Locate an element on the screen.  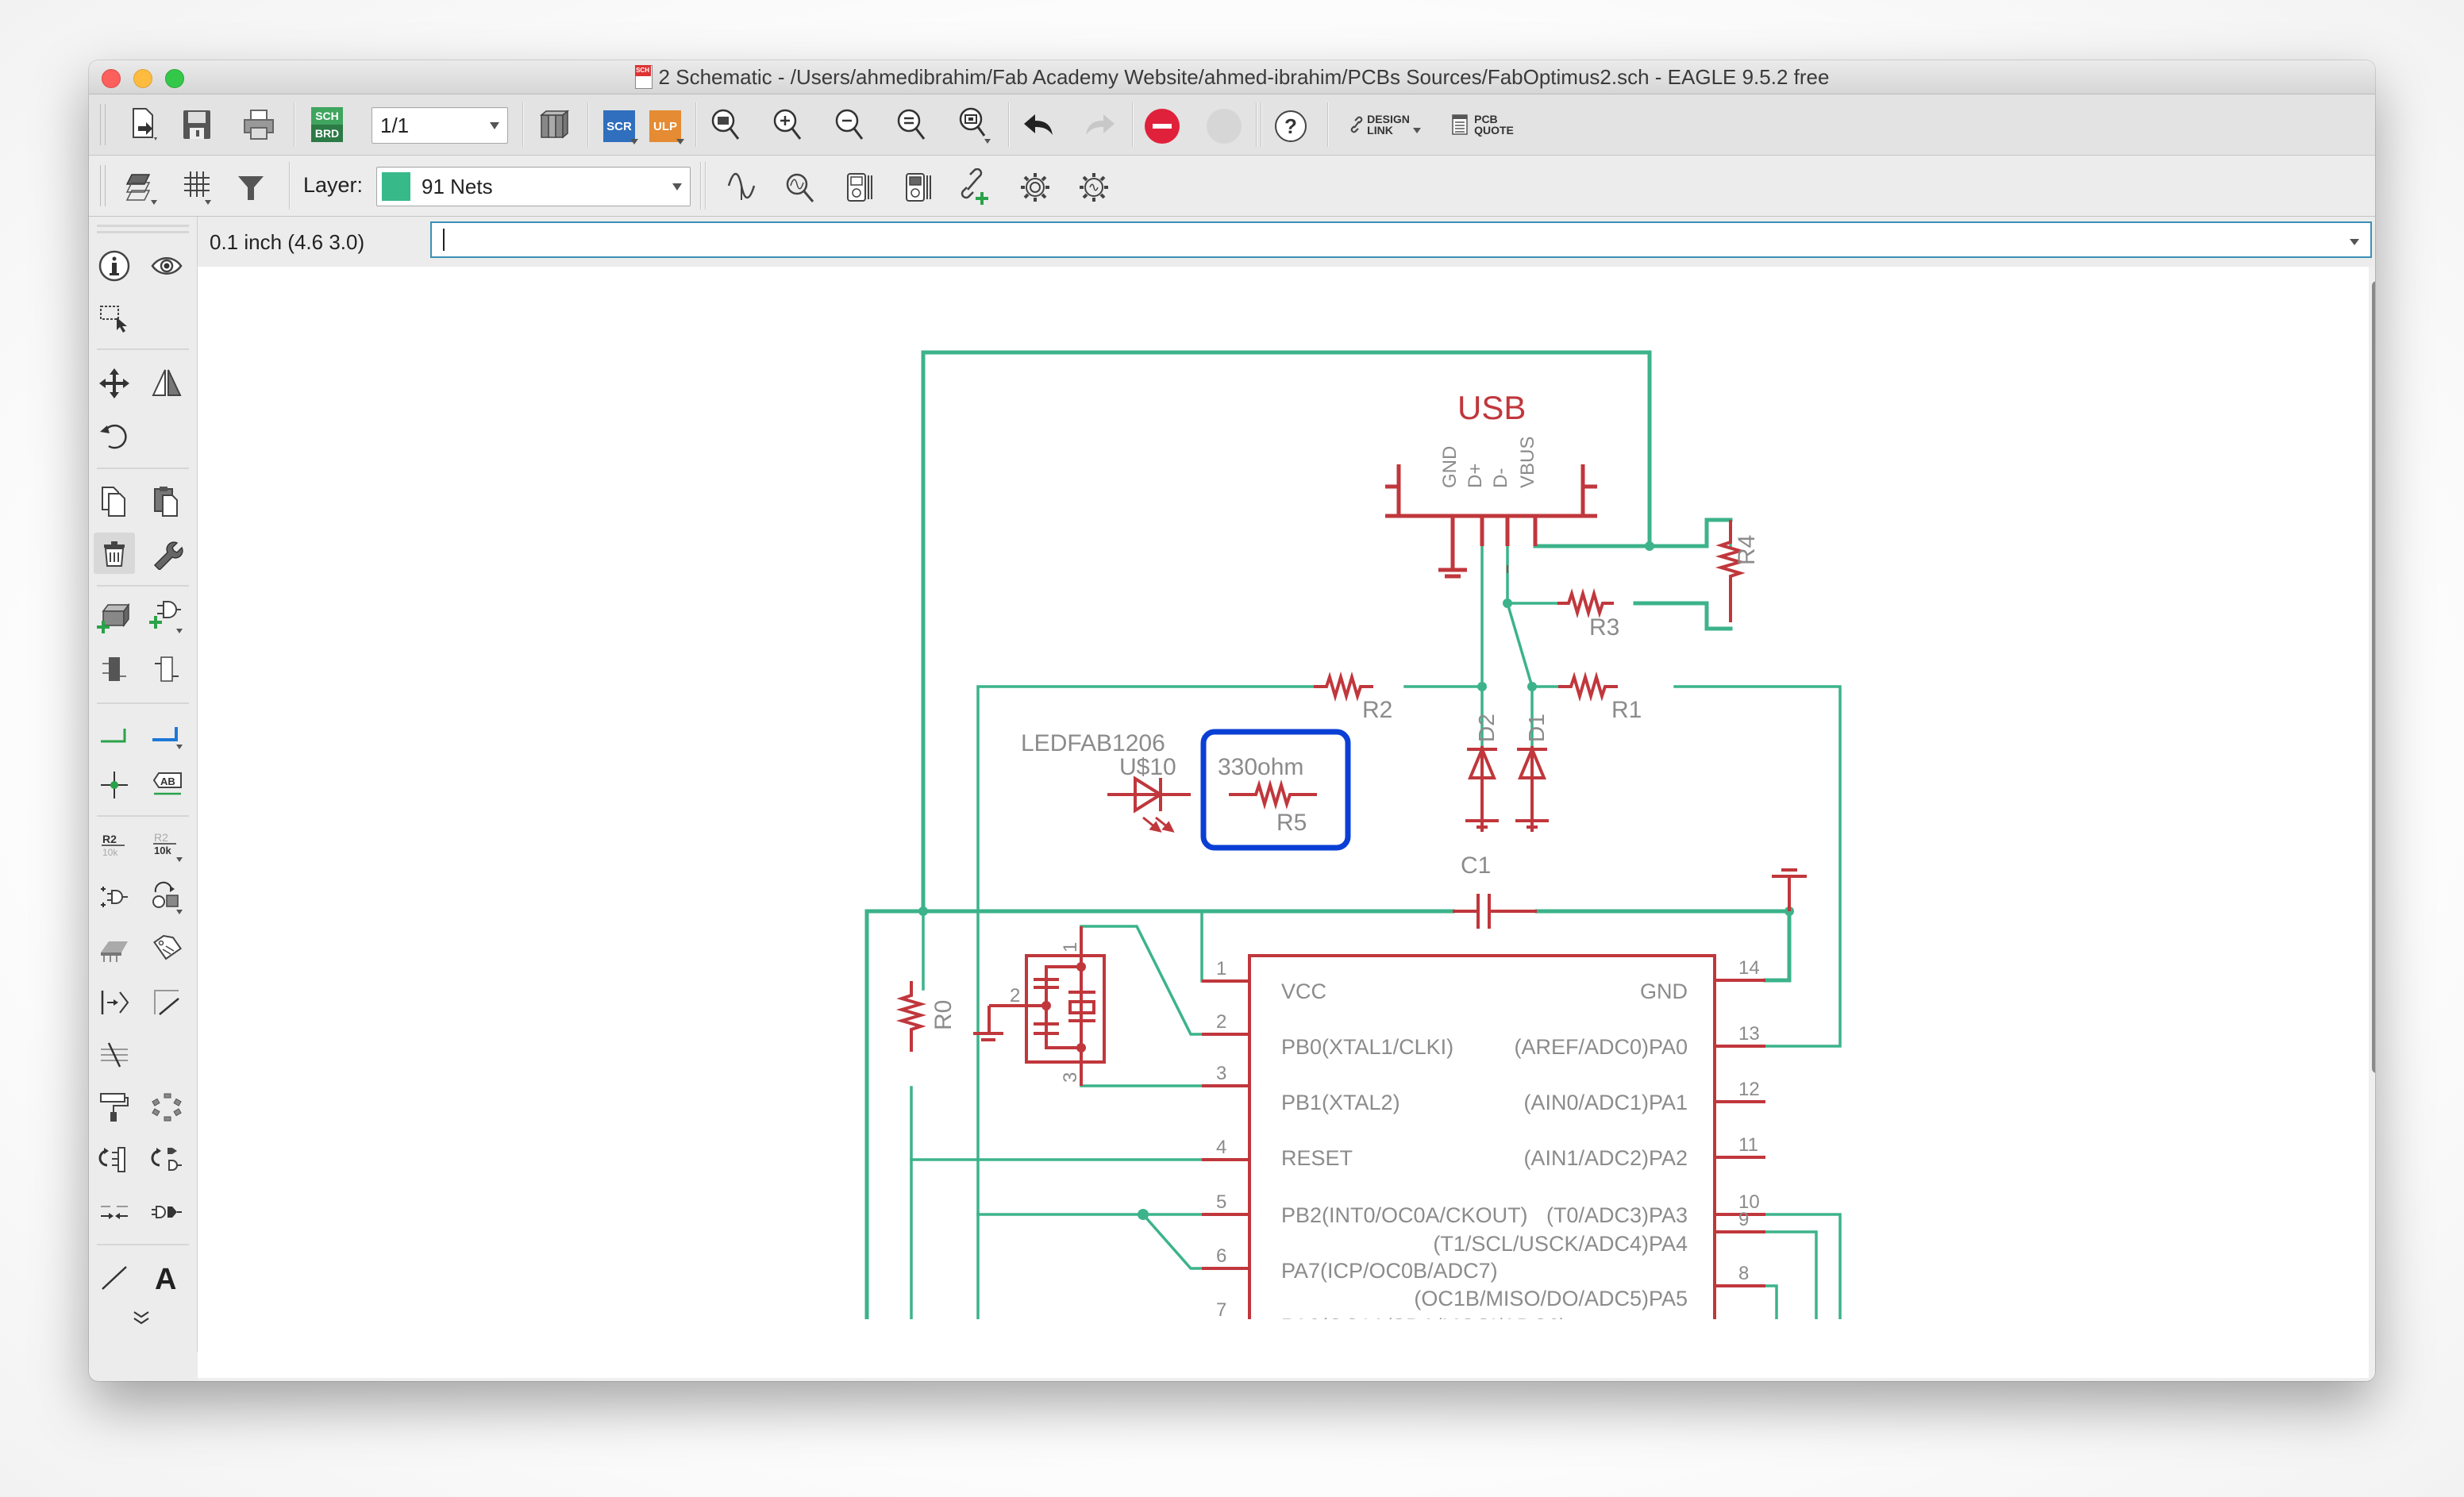
stop-button is located at coordinates (1162, 126).